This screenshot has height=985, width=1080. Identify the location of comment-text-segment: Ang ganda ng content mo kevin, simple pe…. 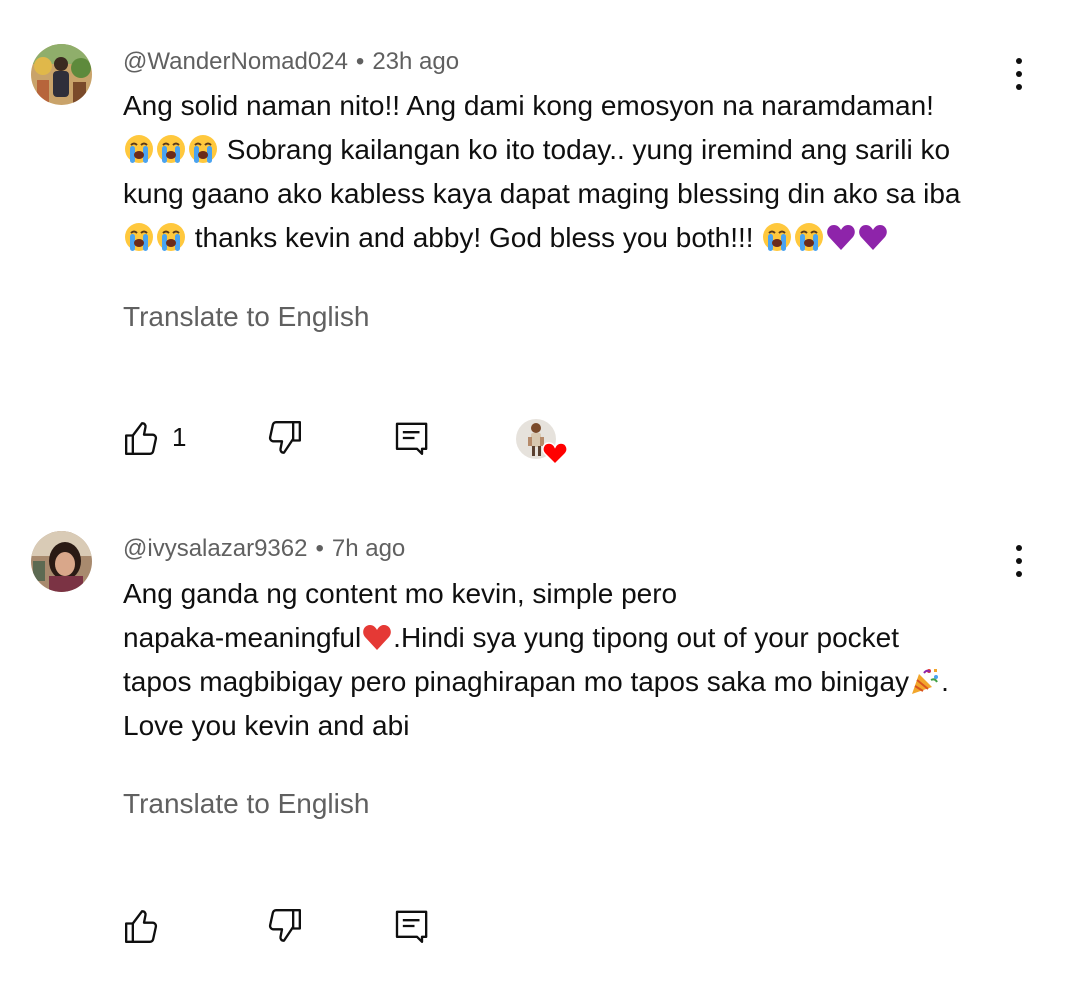
(400, 593).